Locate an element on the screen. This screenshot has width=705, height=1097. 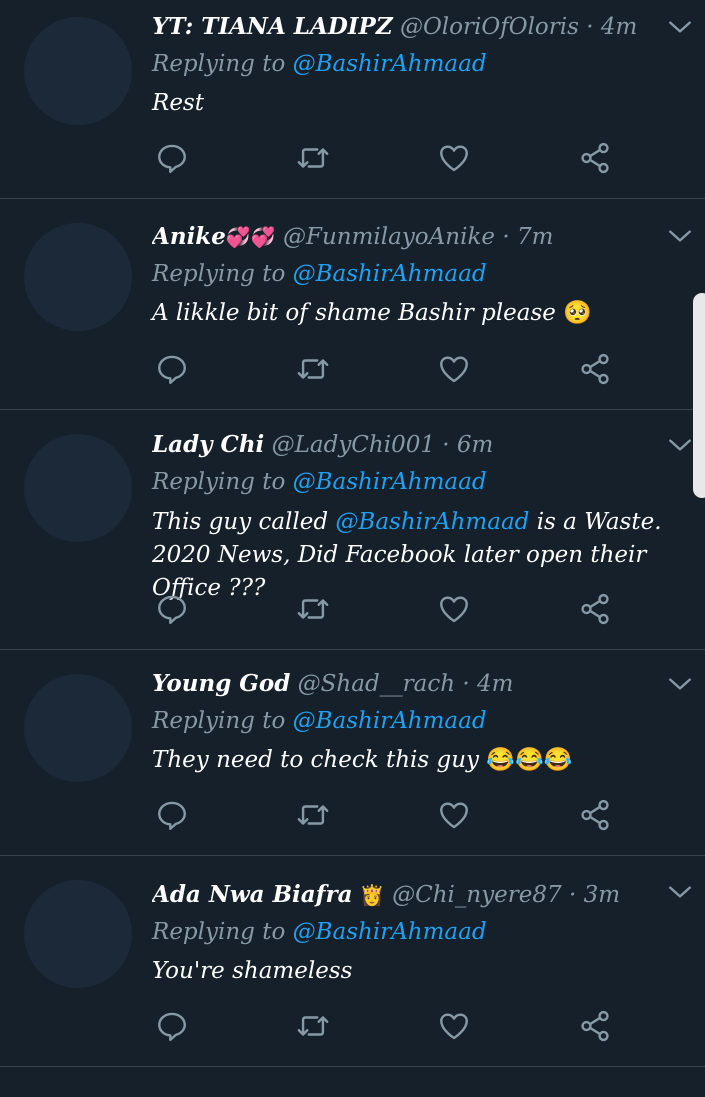
user-handle: @FunmilayoAnike is located at coordinates (389, 237).